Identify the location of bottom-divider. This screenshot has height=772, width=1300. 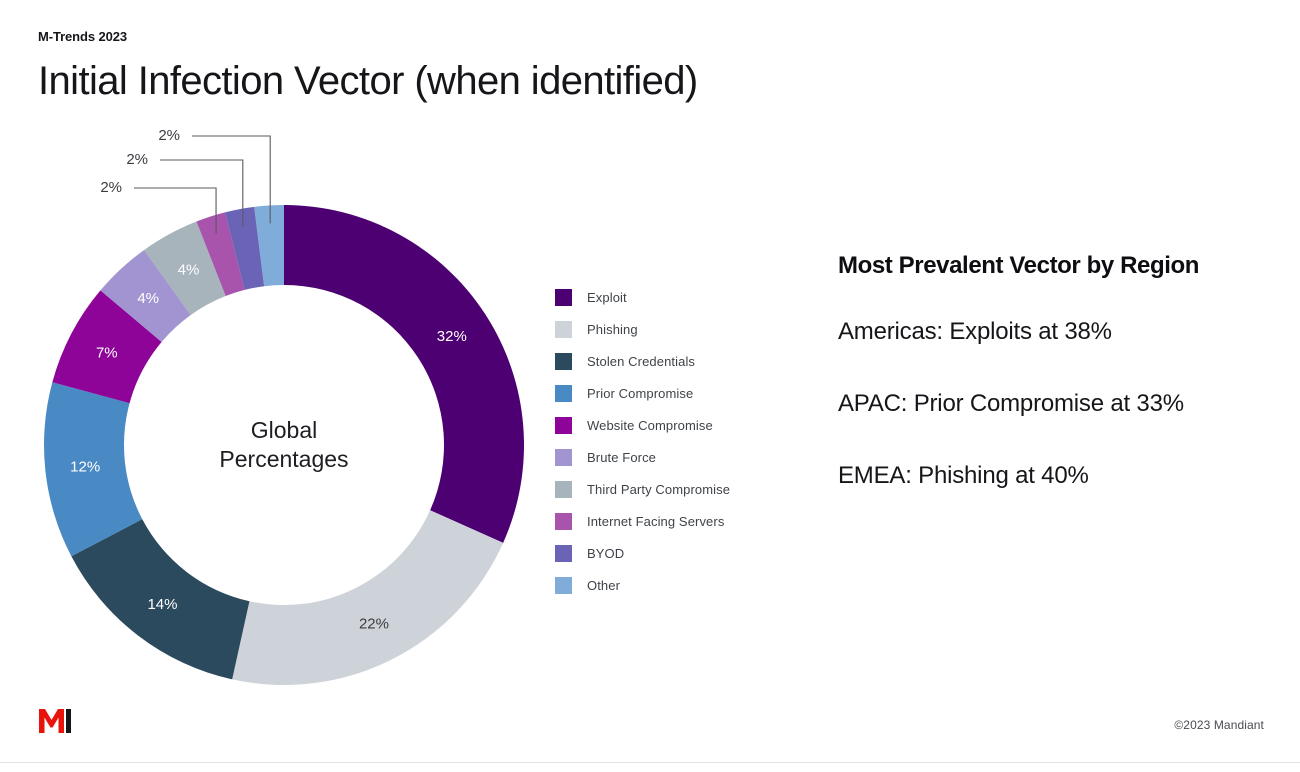
(650, 762).